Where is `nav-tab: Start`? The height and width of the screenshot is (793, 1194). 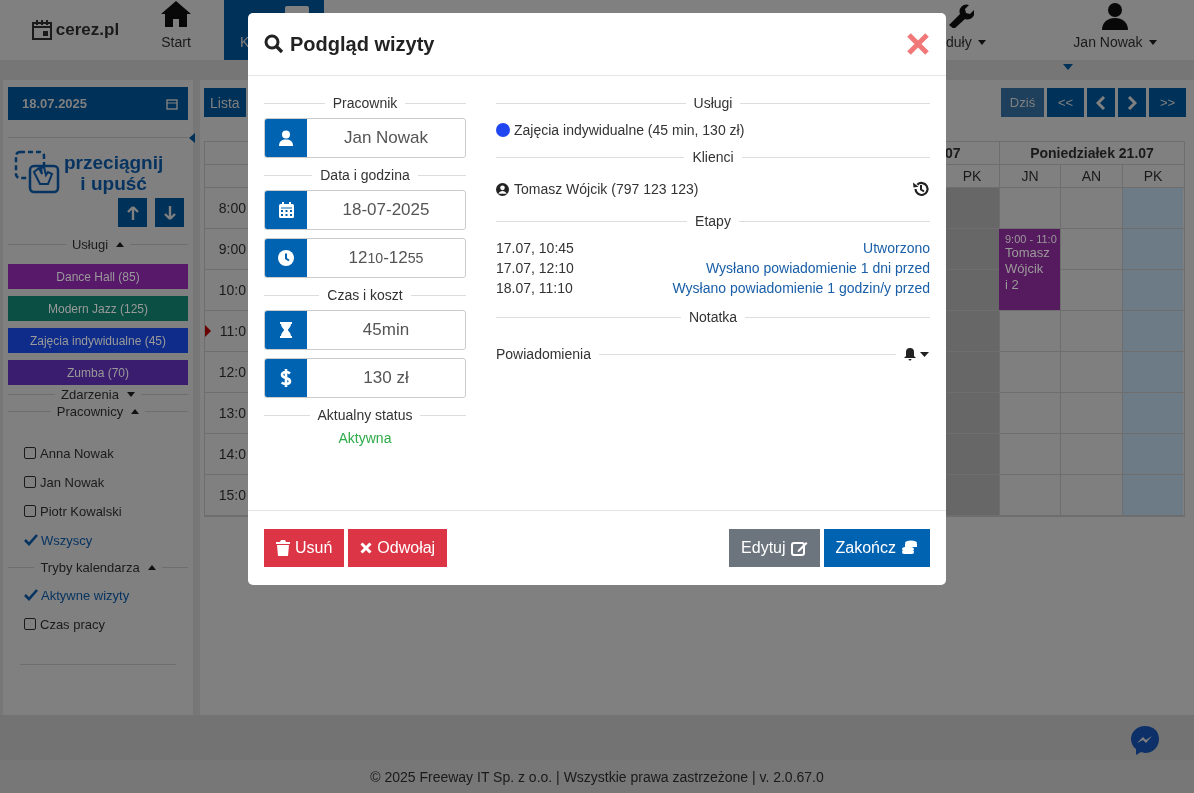 nav-tab: Start is located at coordinates (176, 30).